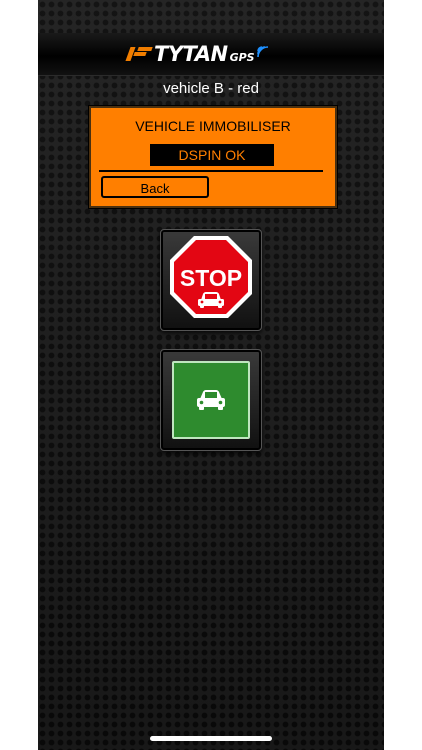  Describe the element at coordinates (211, 88) in the screenshot. I see `vehicle-name: vehicle B - red` at that location.